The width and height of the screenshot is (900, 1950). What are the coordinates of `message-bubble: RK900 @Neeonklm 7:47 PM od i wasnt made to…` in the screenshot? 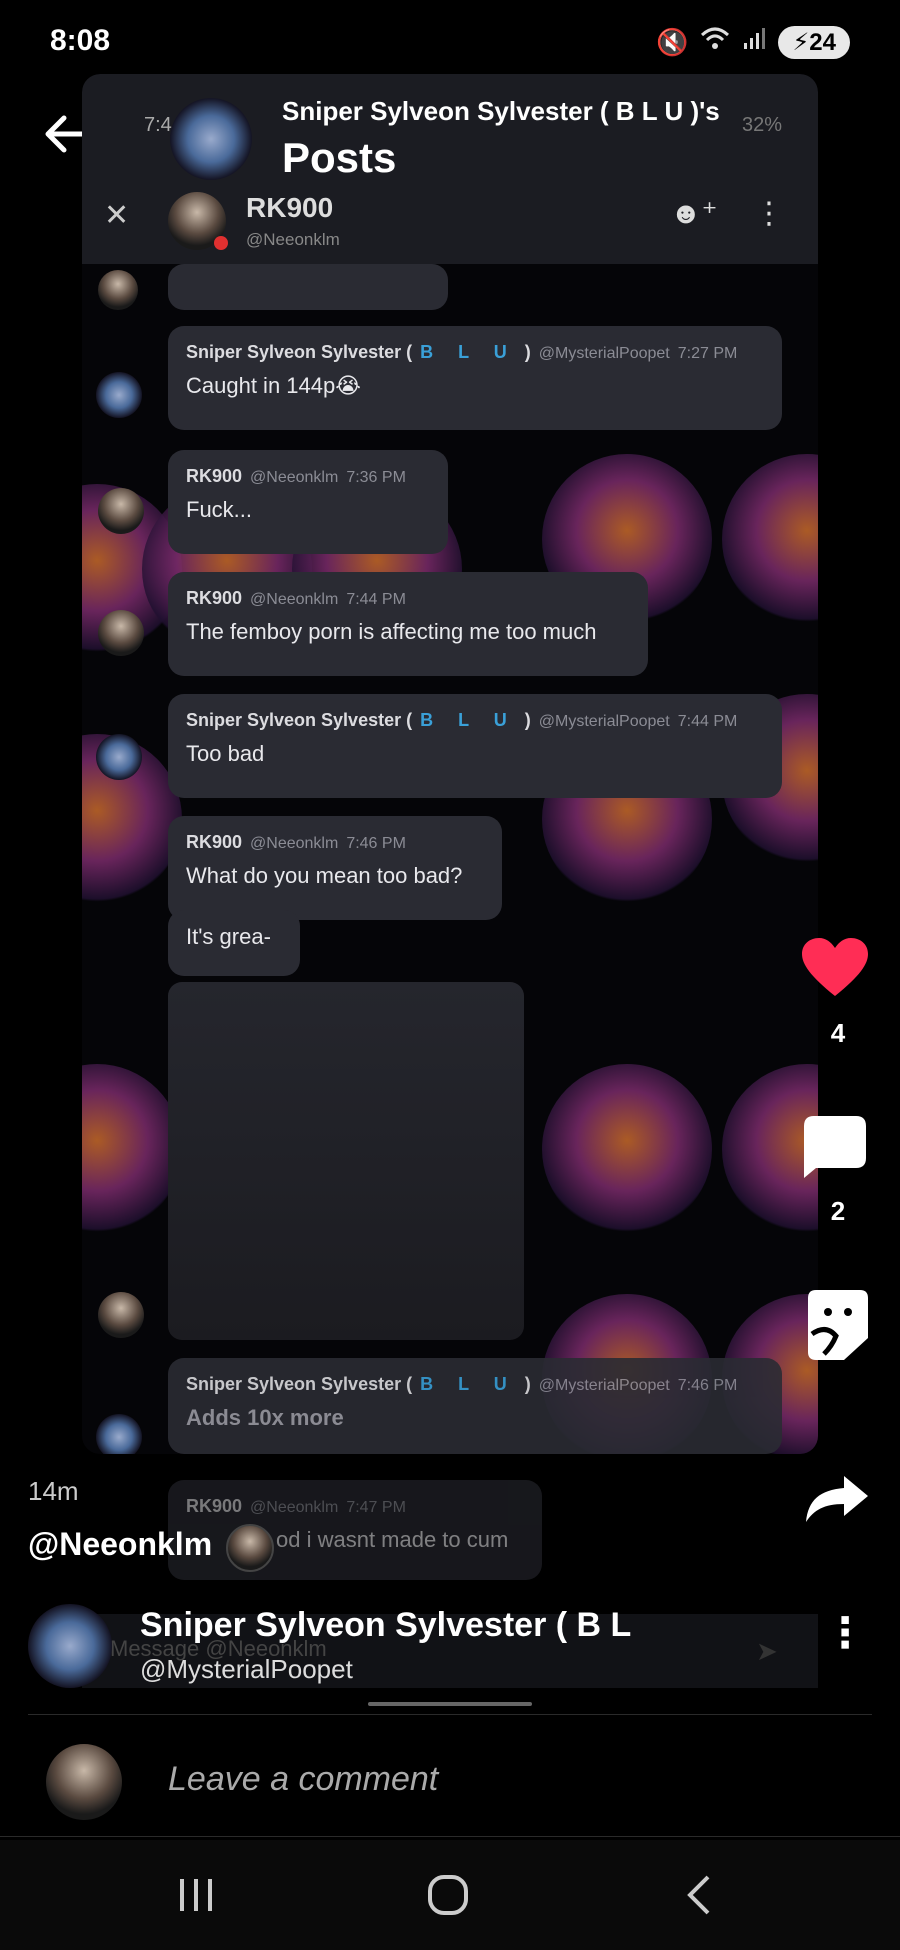 It's located at (355, 1530).